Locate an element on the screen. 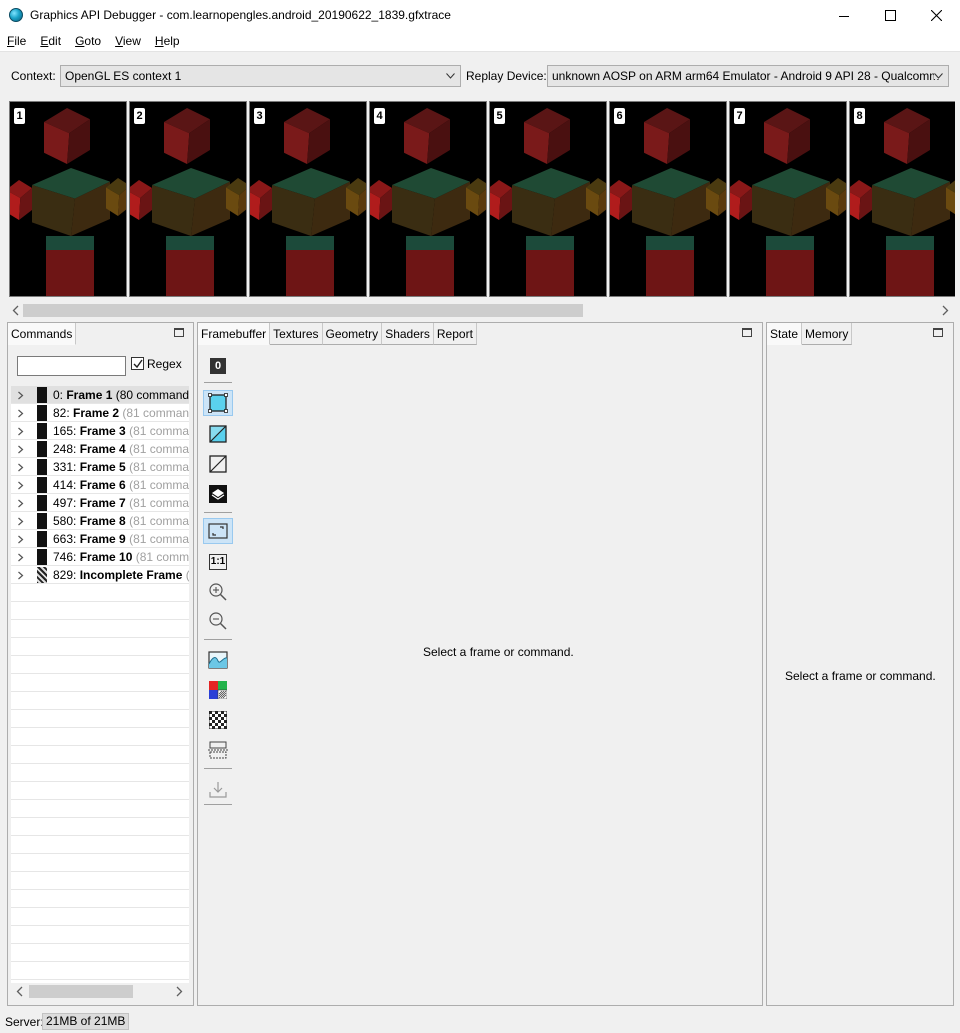  tree-row: 663: Frame 9 (81 commands) is located at coordinates (100, 539).